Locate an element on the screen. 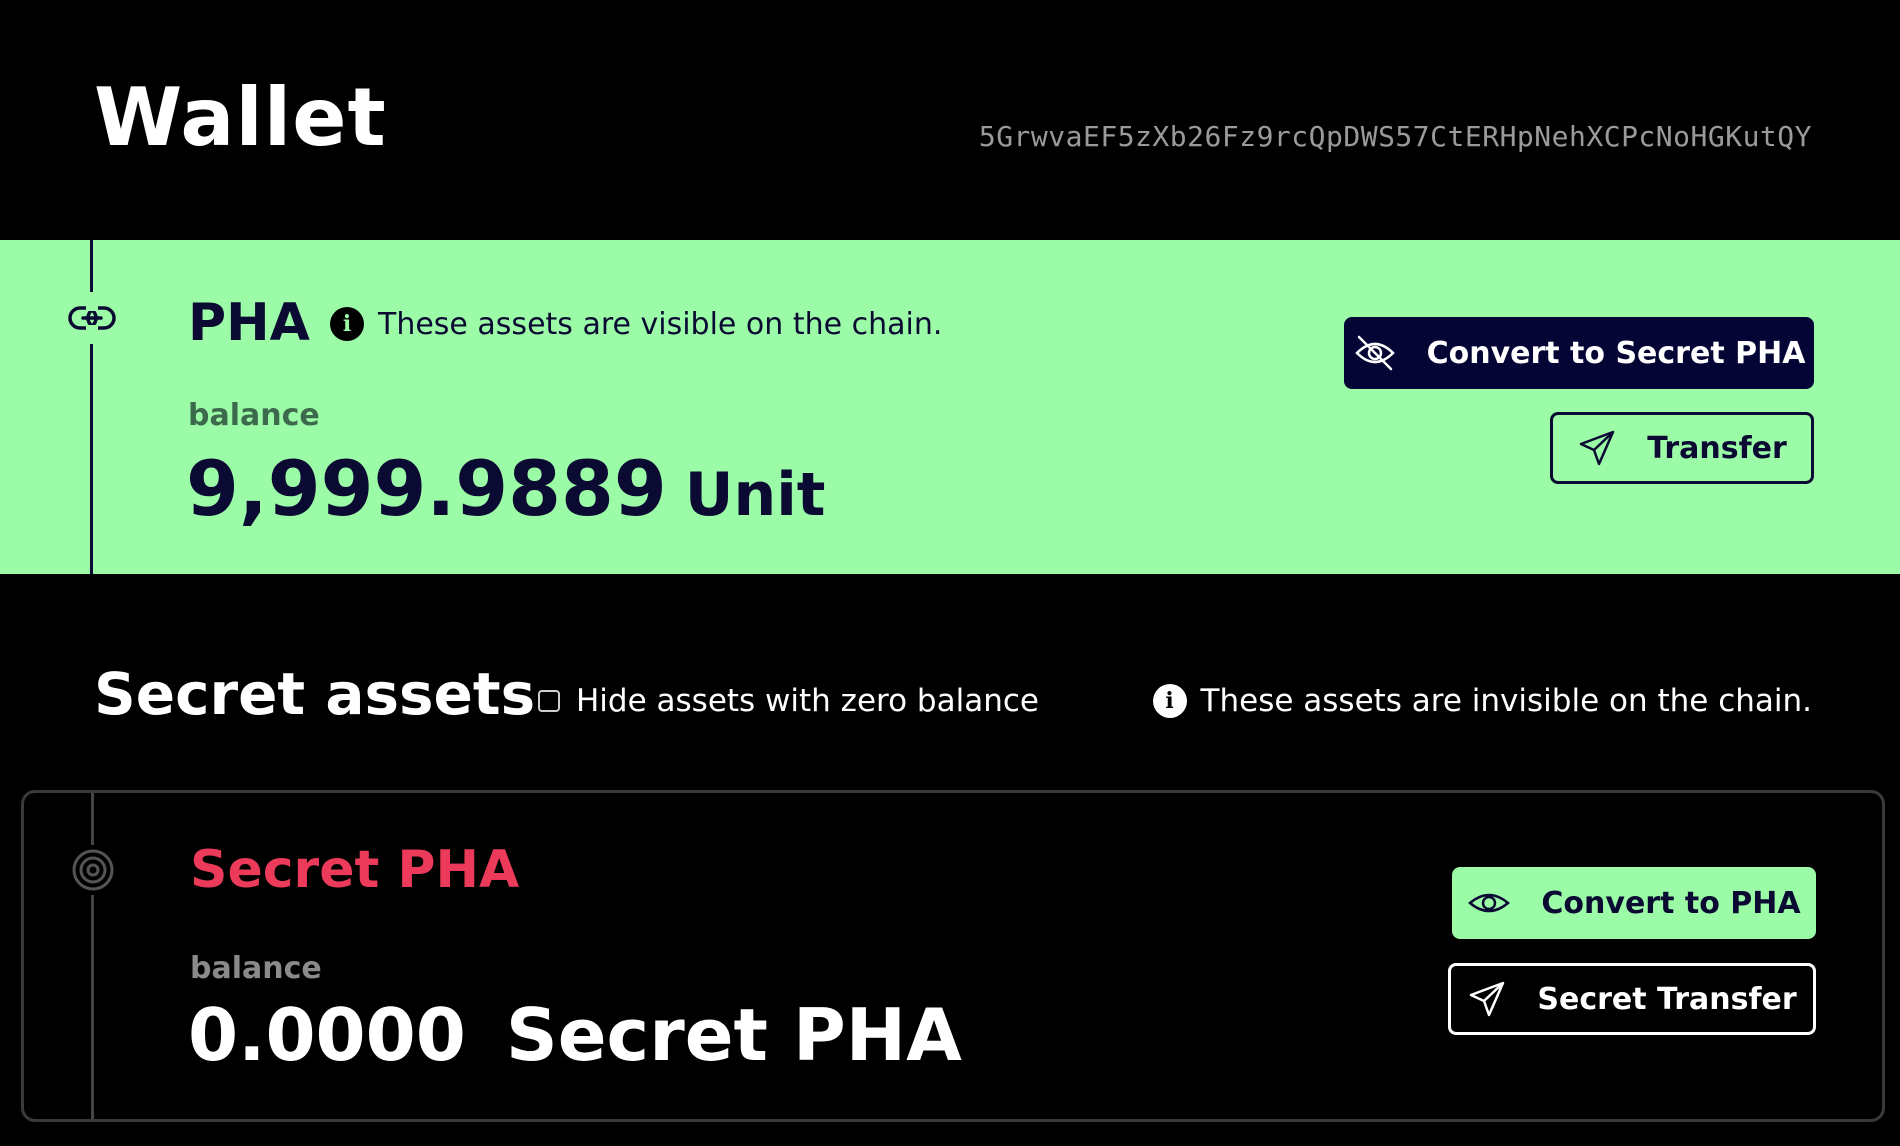  convert-to-pha-button: Convert to PHA is located at coordinates (1634, 903).